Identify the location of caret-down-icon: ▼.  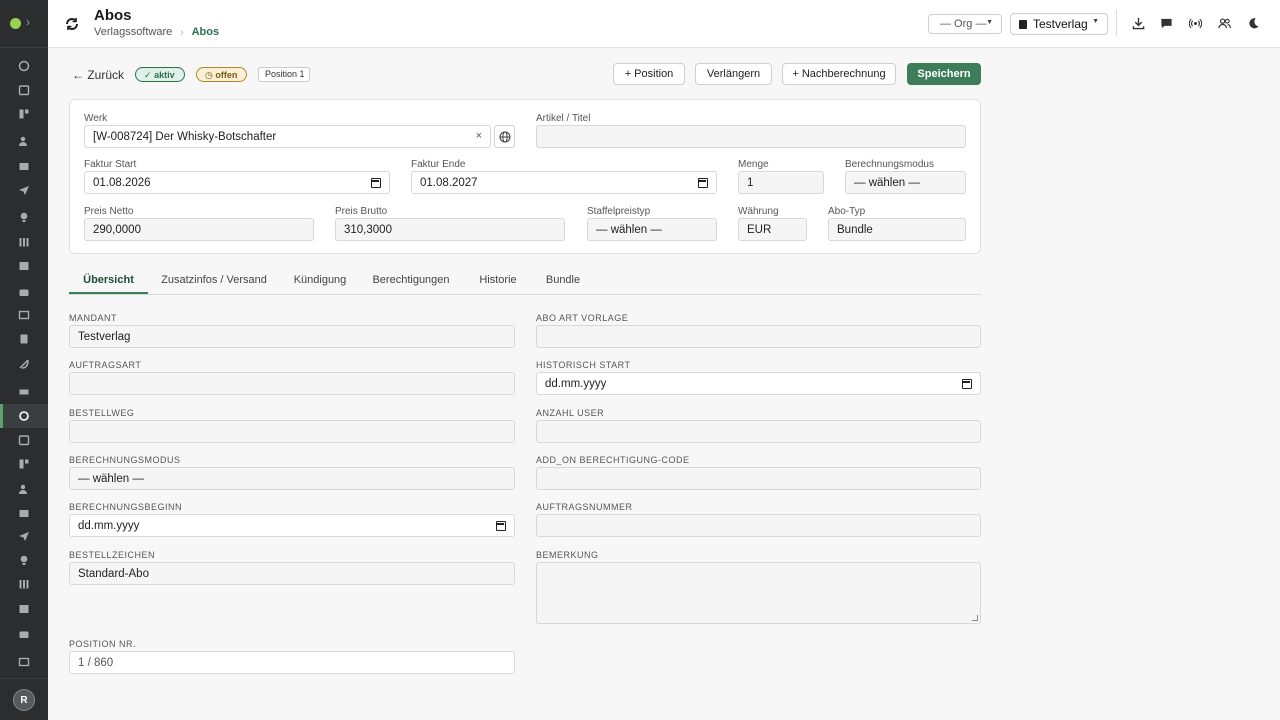
(989, 22).